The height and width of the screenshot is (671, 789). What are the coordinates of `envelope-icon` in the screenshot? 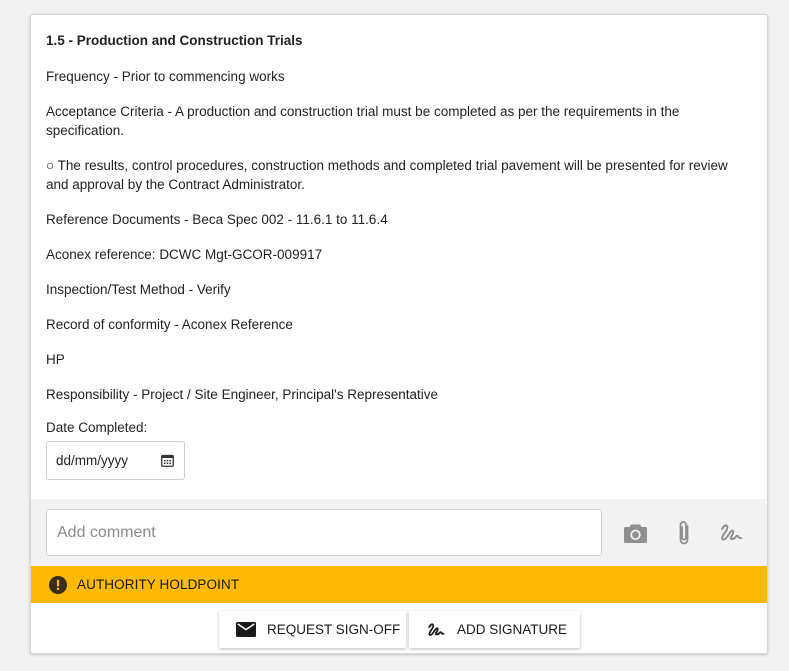 It's located at (246, 629).